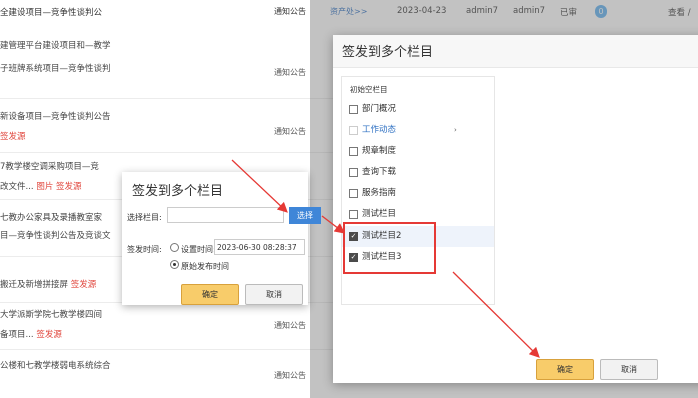 The width and height of the screenshot is (698, 398). What do you see at coordinates (496, 314) in the screenshot?
I see `arrow-to-confirm` at bounding box center [496, 314].